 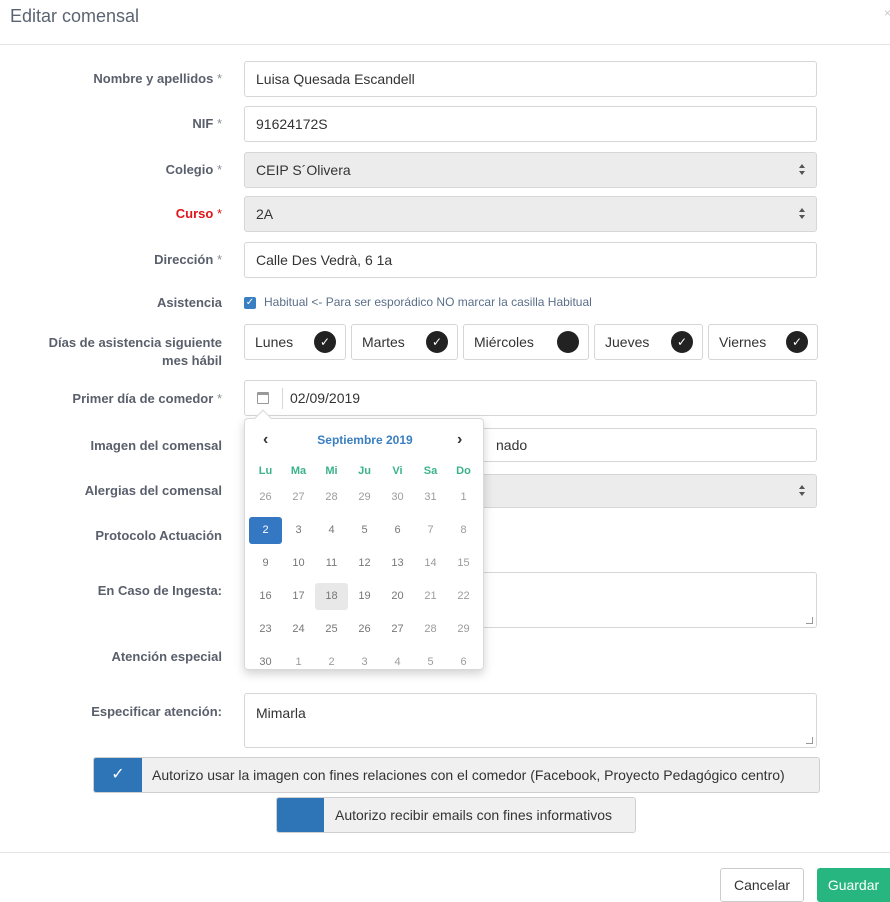 What do you see at coordinates (158, 535) in the screenshot?
I see `protocolo-label: Protocolo Actuación` at bounding box center [158, 535].